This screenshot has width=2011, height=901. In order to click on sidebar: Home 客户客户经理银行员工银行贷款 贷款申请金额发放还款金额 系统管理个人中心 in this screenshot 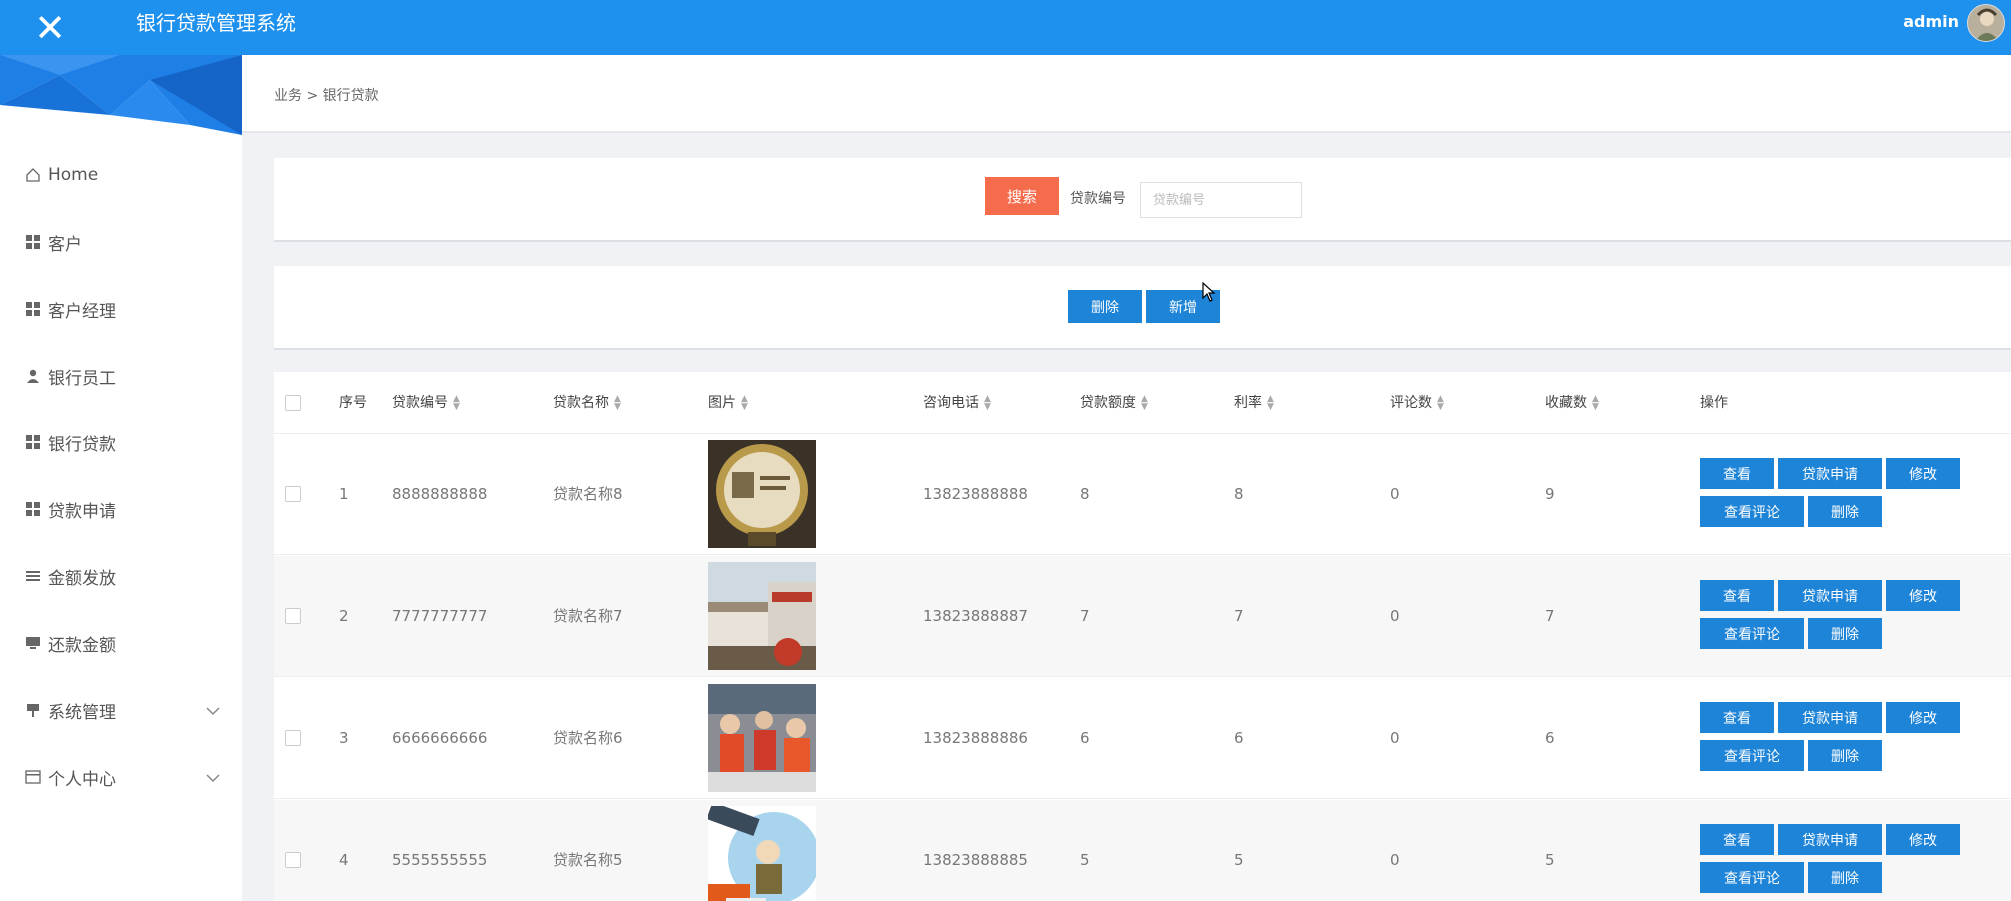, I will do `click(121, 478)`.